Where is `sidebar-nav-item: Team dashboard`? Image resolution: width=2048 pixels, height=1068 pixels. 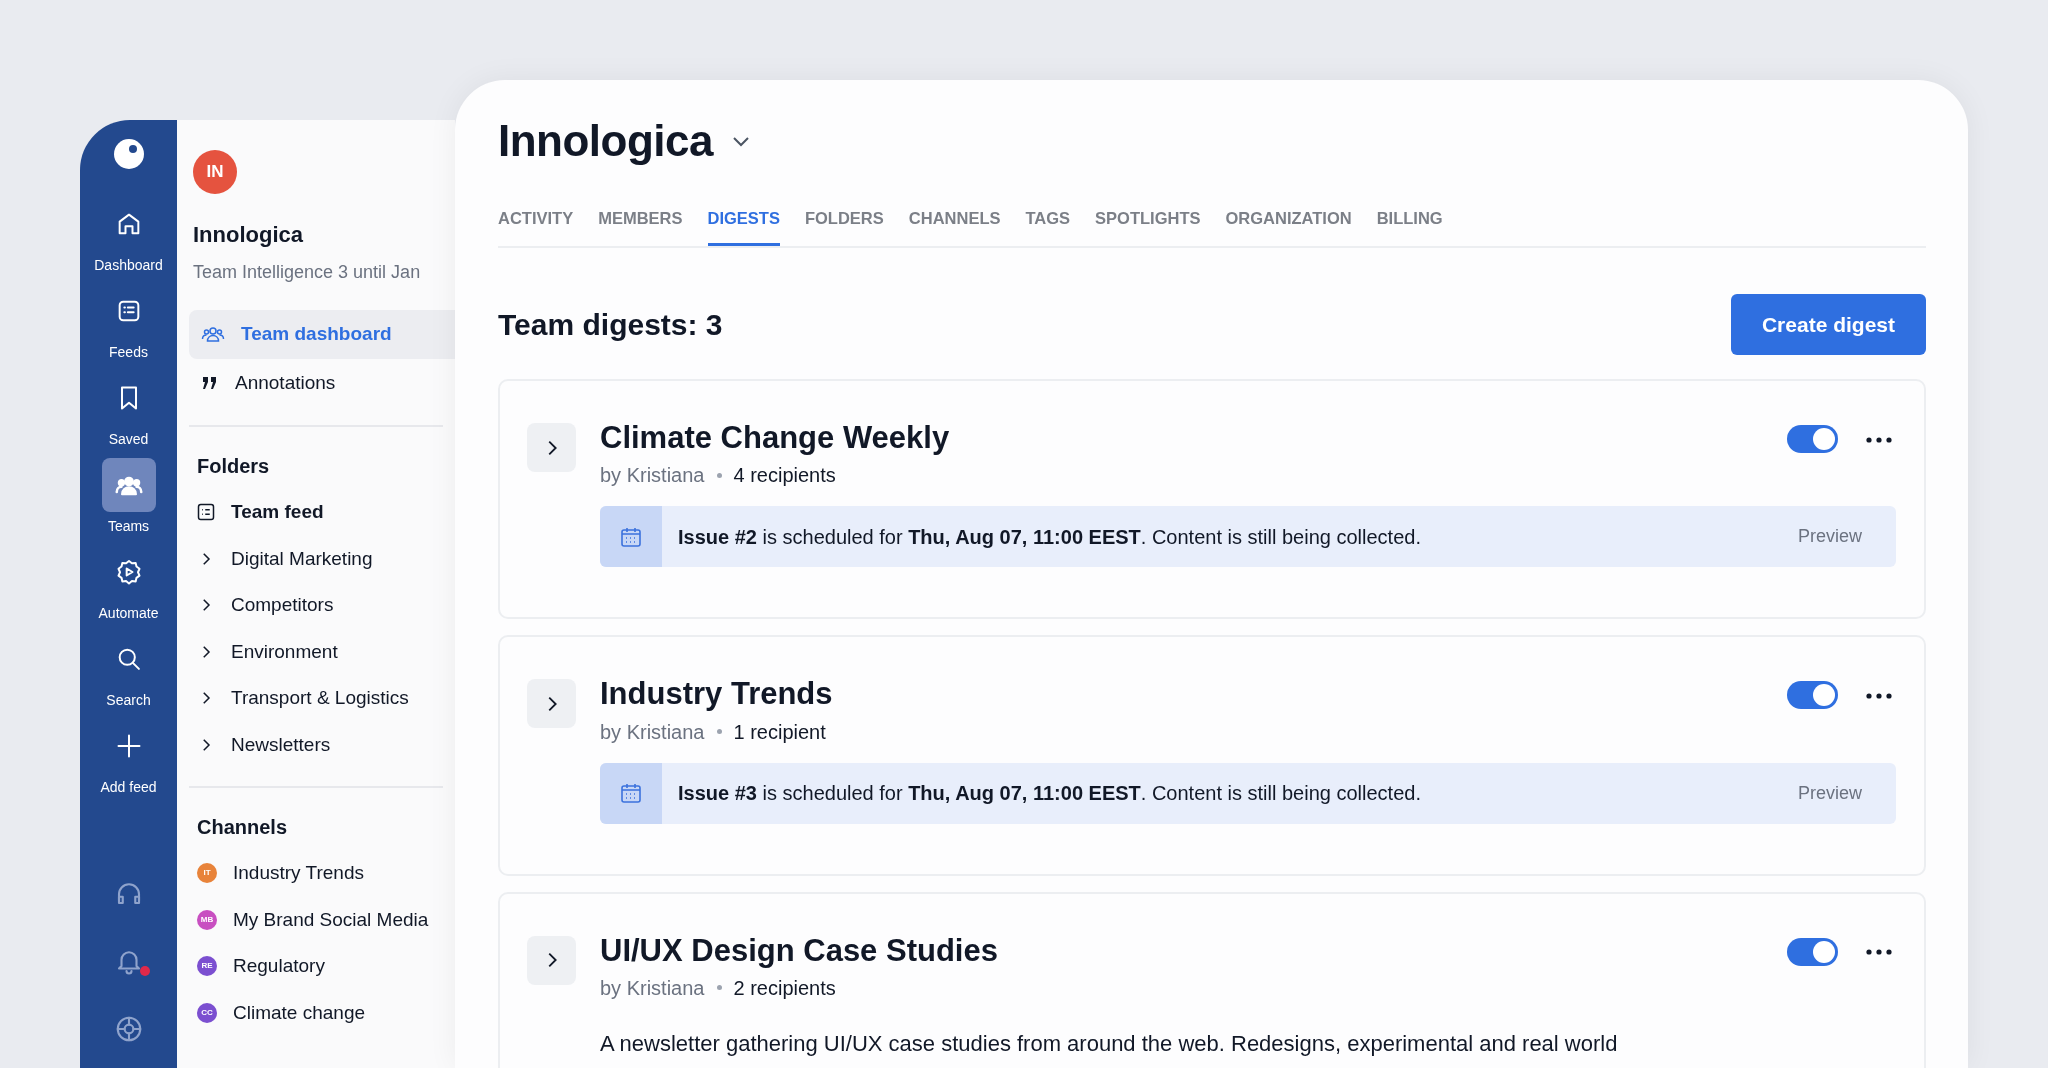 sidebar-nav-item: Team dashboard is located at coordinates (322, 334).